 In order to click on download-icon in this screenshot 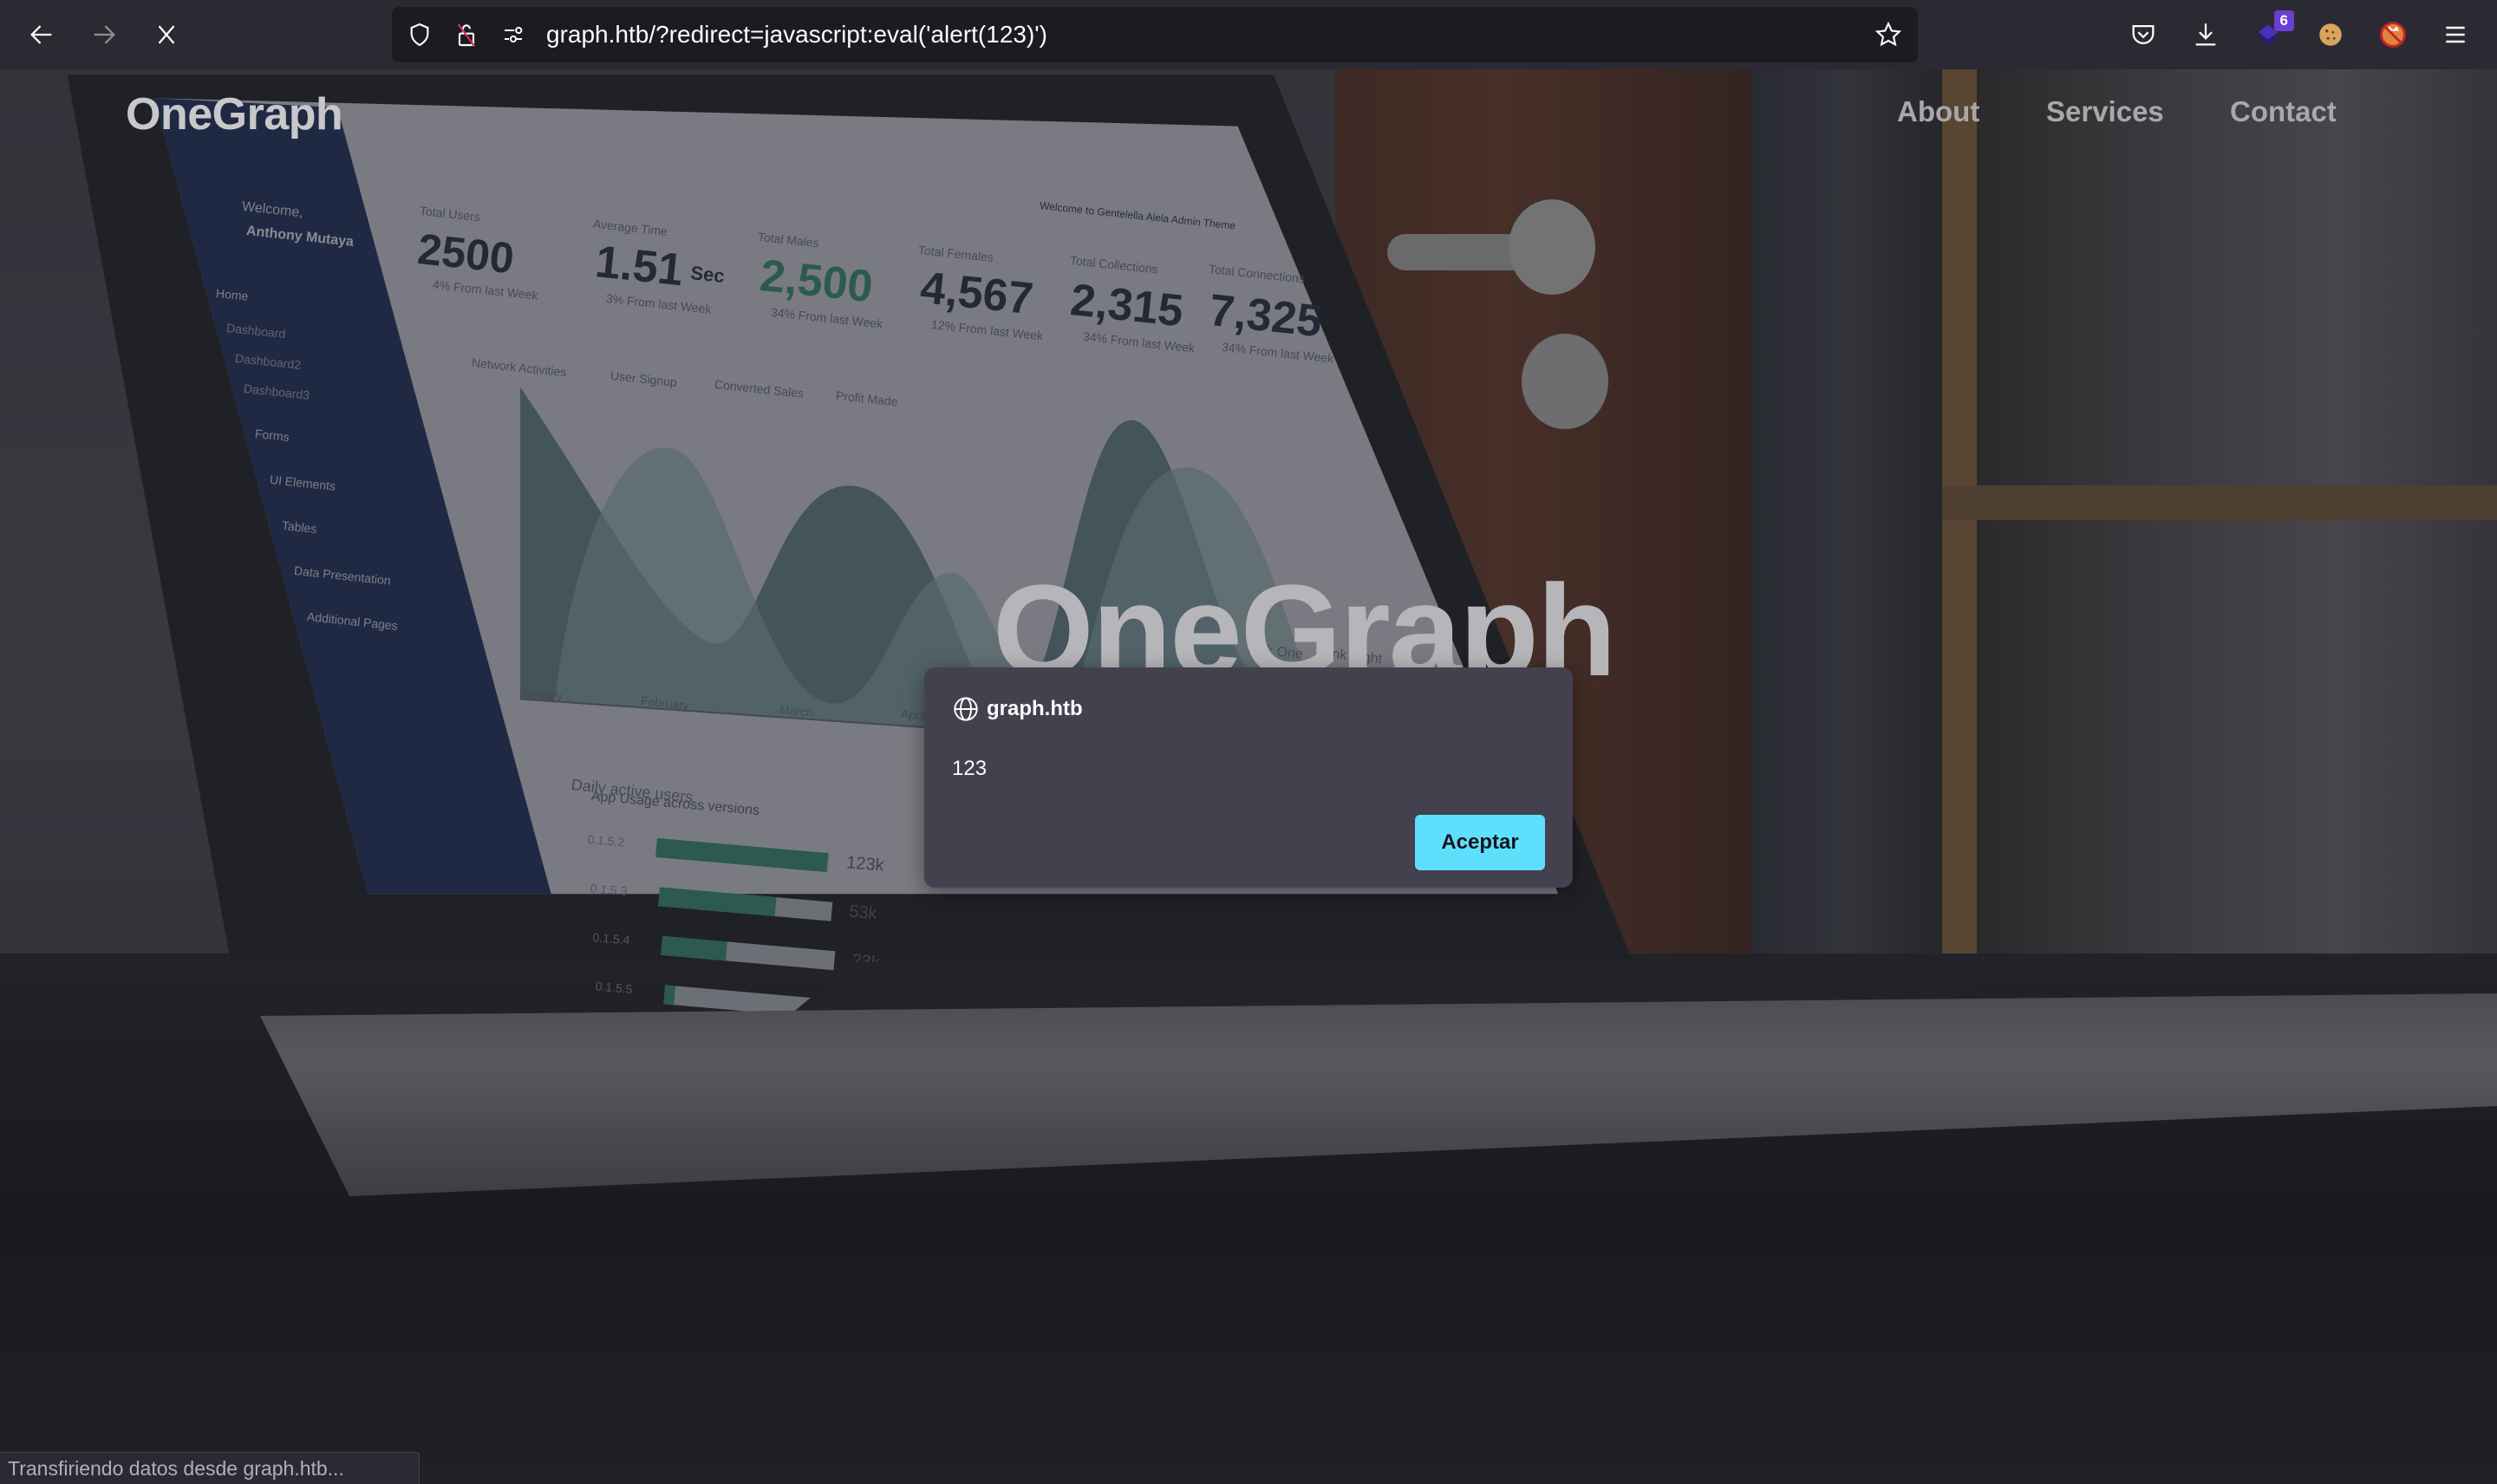, I will do `click(2205, 34)`.